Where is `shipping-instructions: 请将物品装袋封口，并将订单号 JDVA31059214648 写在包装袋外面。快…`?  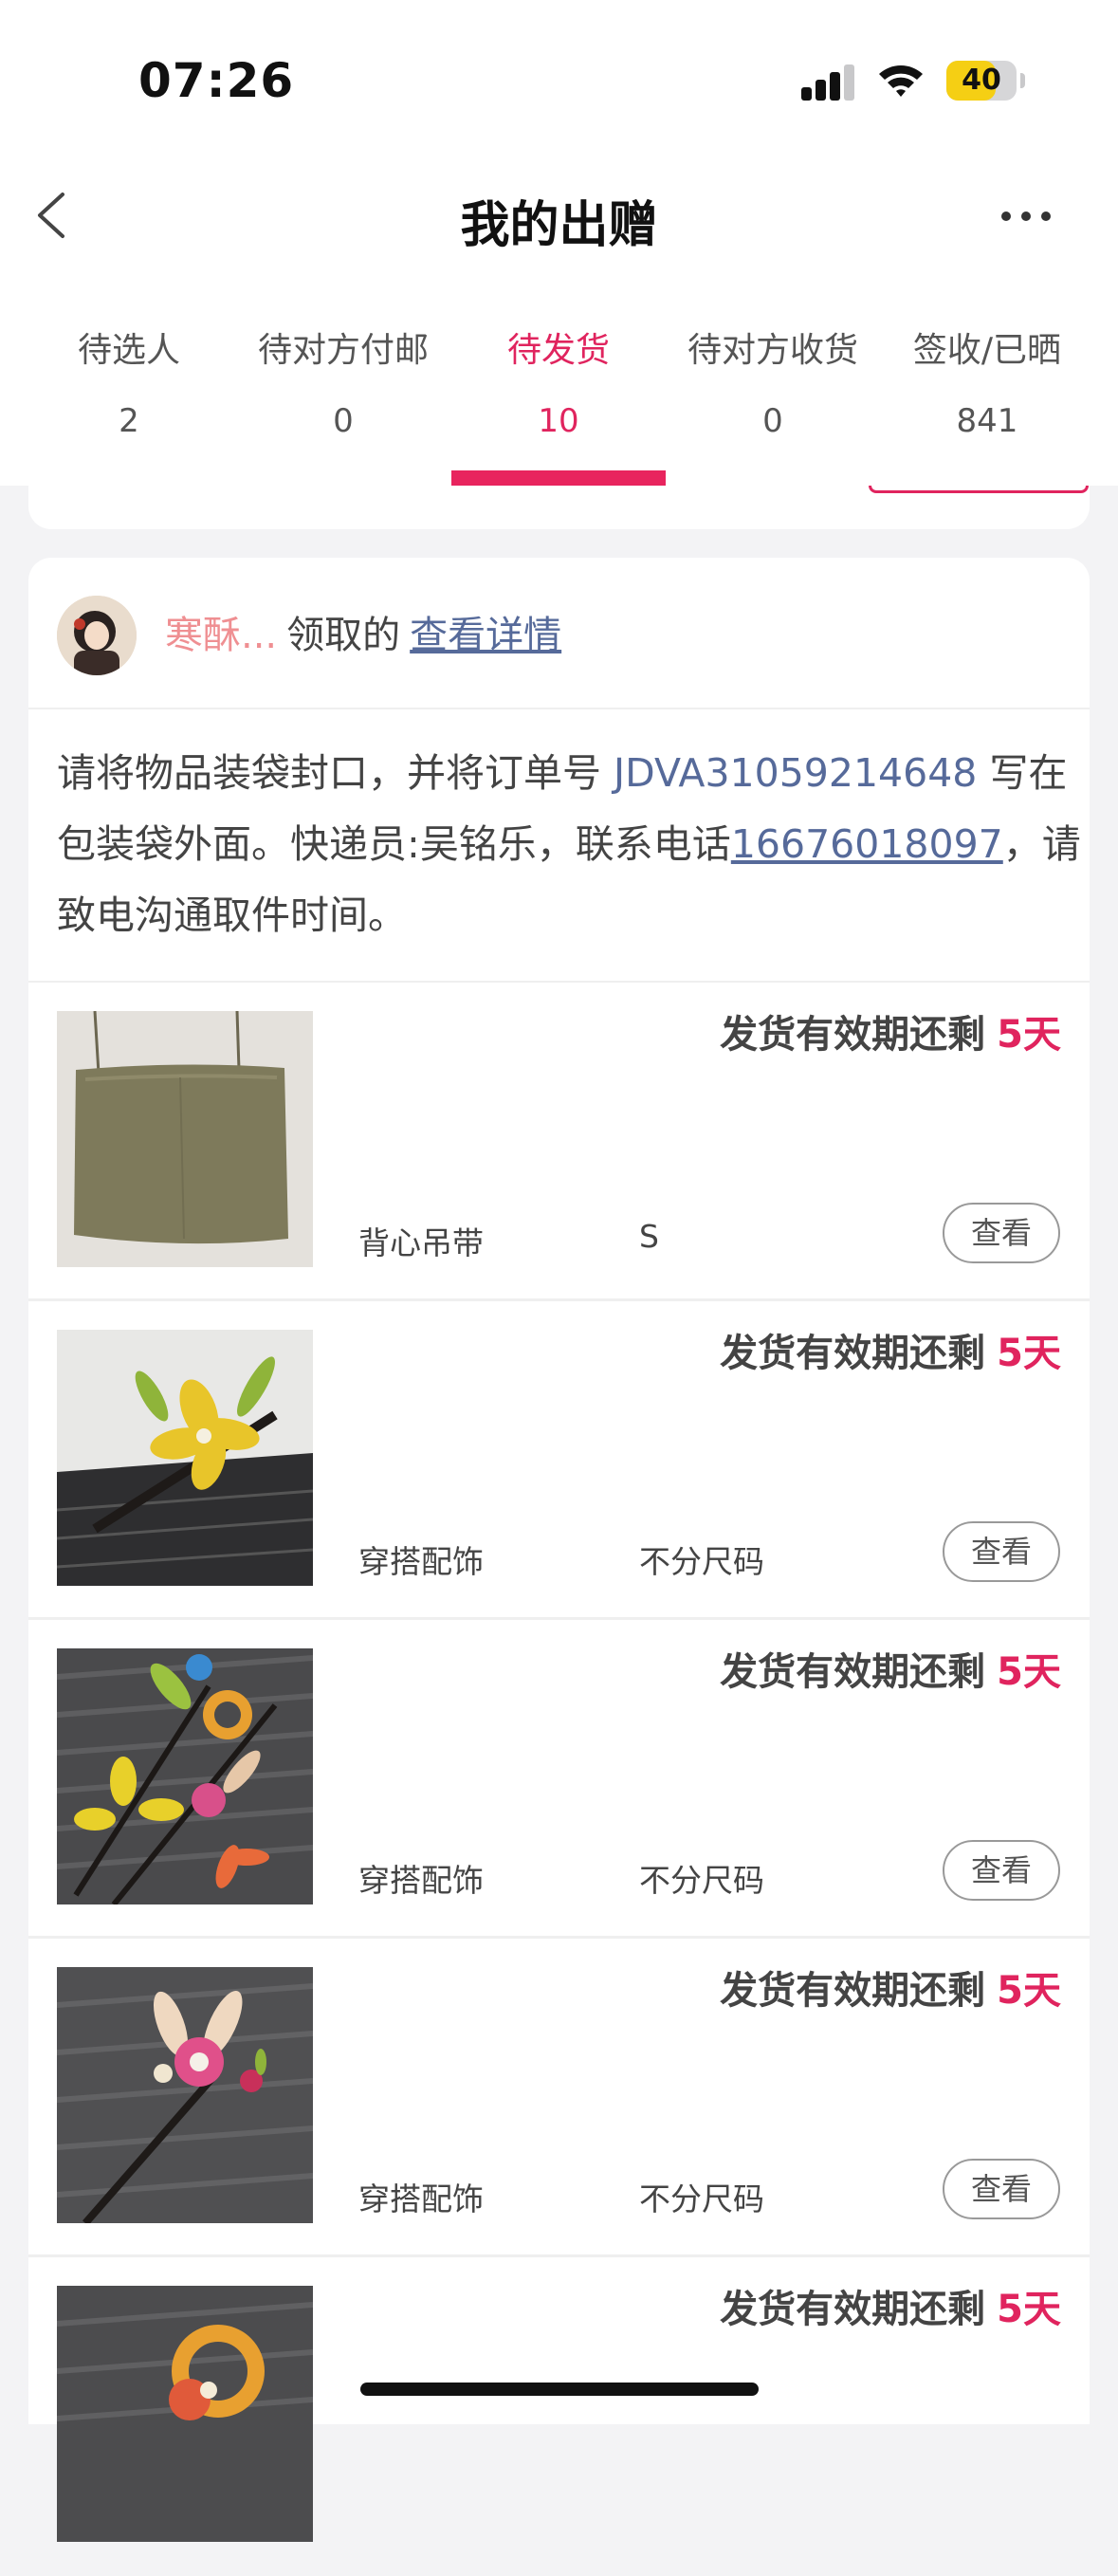
shipping-instructions: 请将物品装袋封口，并将订单号 JDVA31059214648 写在包装袋外面。快… is located at coordinates (569, 844).